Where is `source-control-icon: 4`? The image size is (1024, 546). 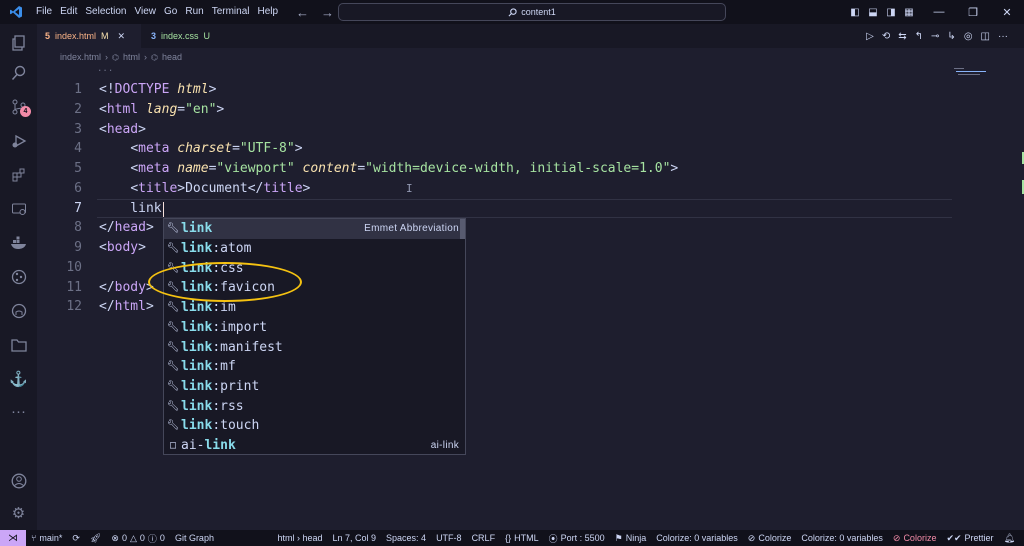
source-control-icon: 4 is located at coordinates (18, 107).